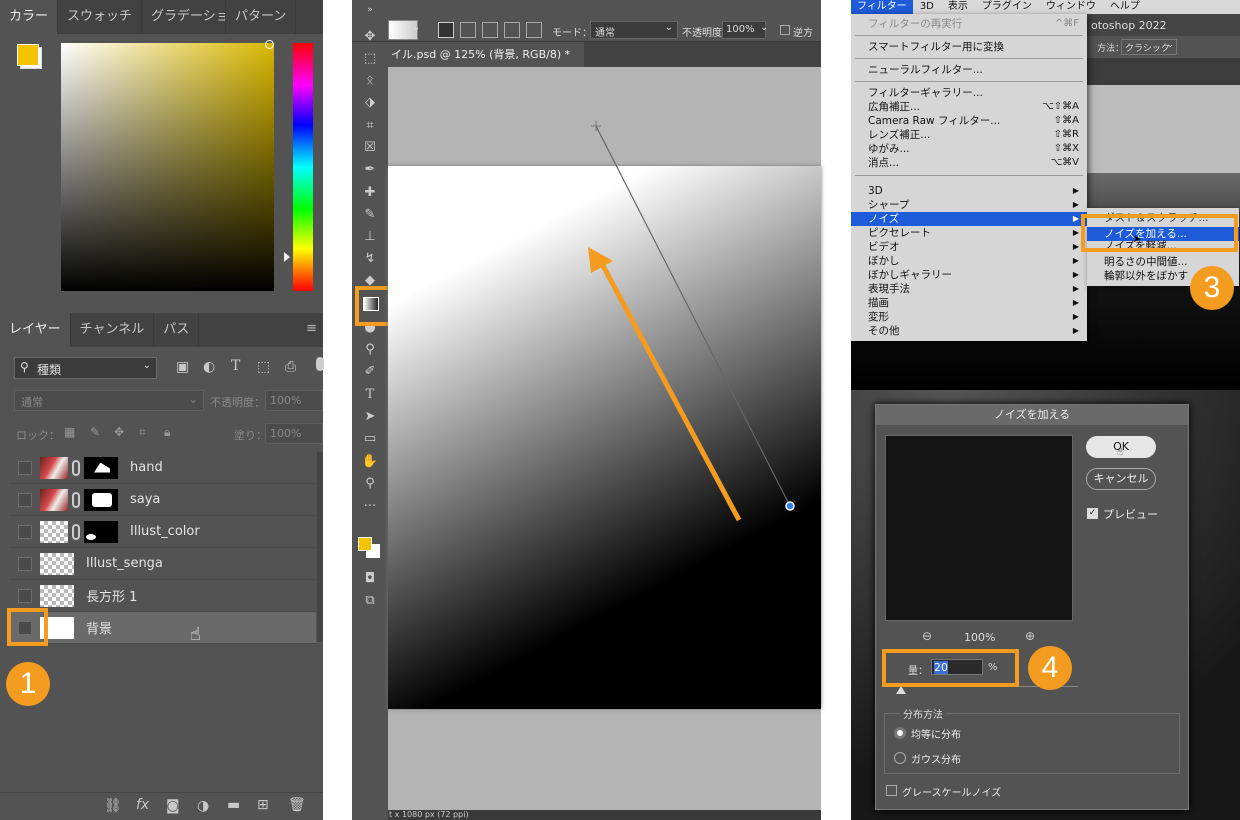 This screenshot has height=820, width=1240. I want to click on more-tools-icon: ···, so click(370, 507).